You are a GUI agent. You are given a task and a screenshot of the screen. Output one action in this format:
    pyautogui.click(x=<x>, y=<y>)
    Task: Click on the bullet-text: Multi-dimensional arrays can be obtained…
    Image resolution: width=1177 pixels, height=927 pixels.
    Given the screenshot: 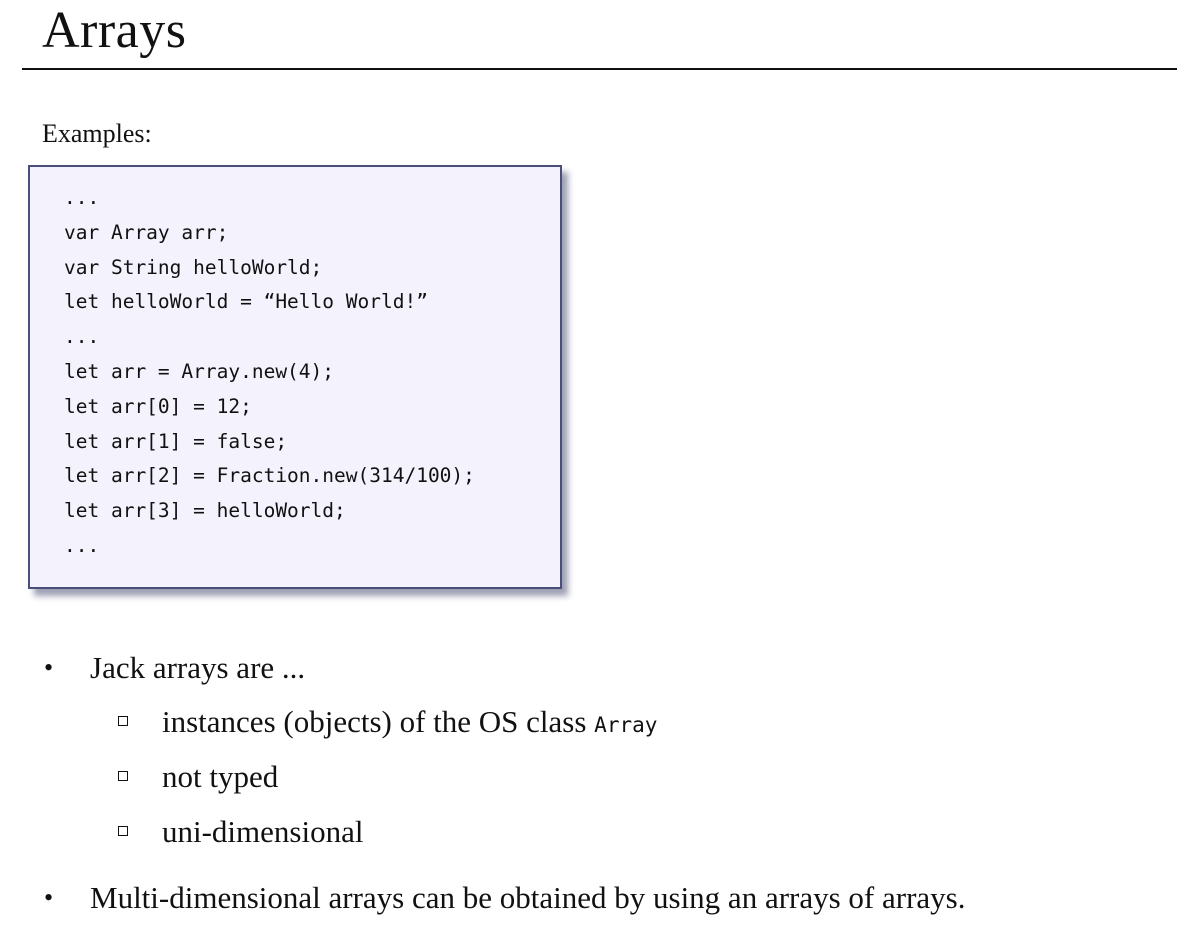 What is the action you would take?
    pyautogui.click(x=528, y=897)
    